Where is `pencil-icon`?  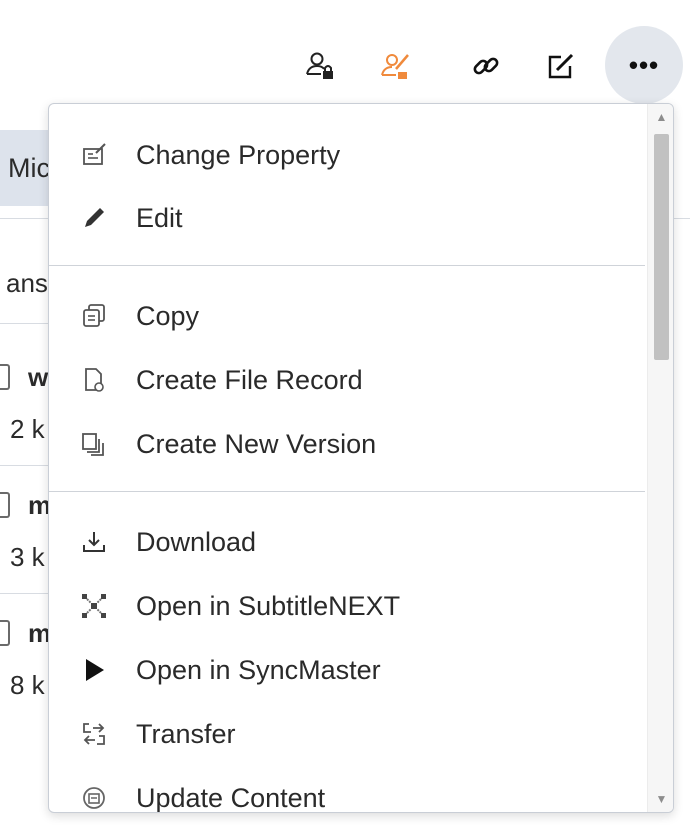
pencil-icon is located at coordinates (94, 218).